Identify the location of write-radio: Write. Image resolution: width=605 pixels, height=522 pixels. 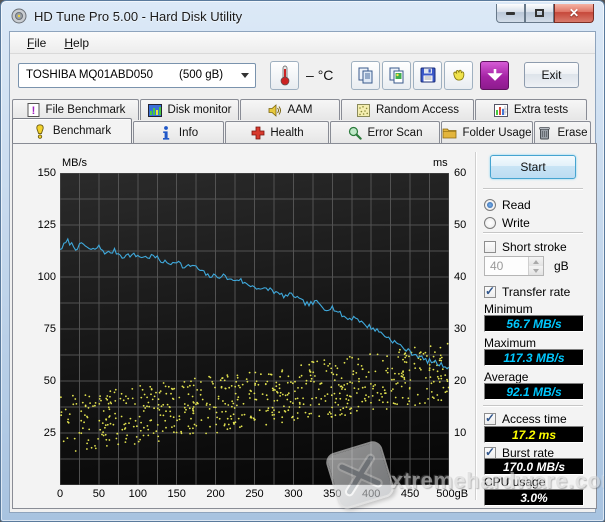
(507, 222).